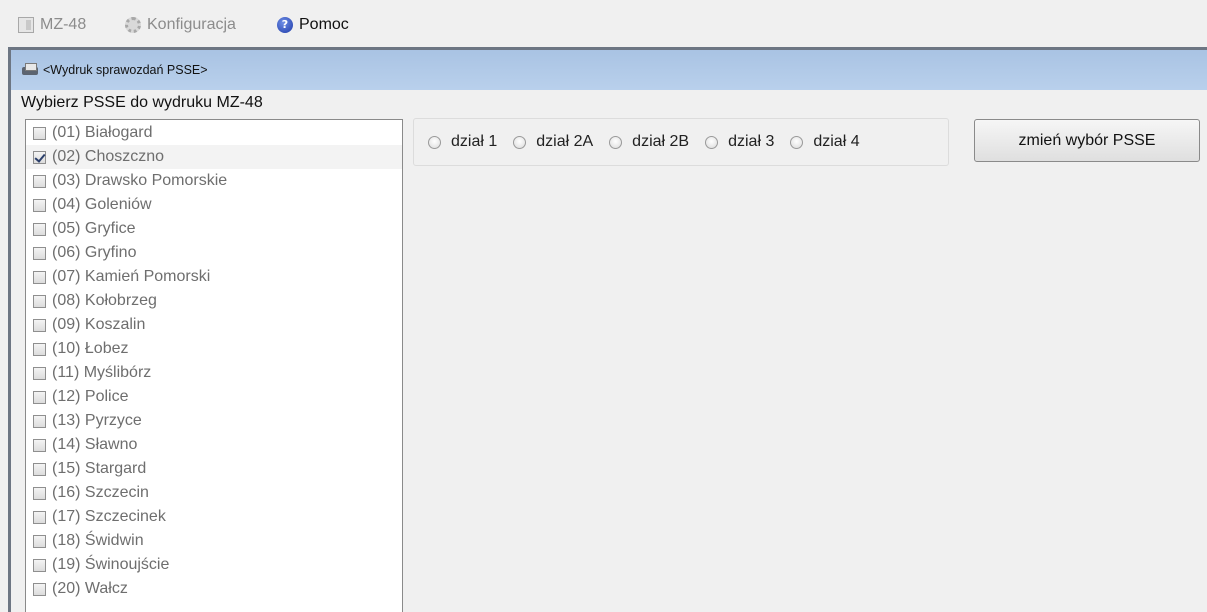 This screenshot has width=1207, height=612. I want to click on psse-list-item: (11) Myślibórz, so click(214, 373).